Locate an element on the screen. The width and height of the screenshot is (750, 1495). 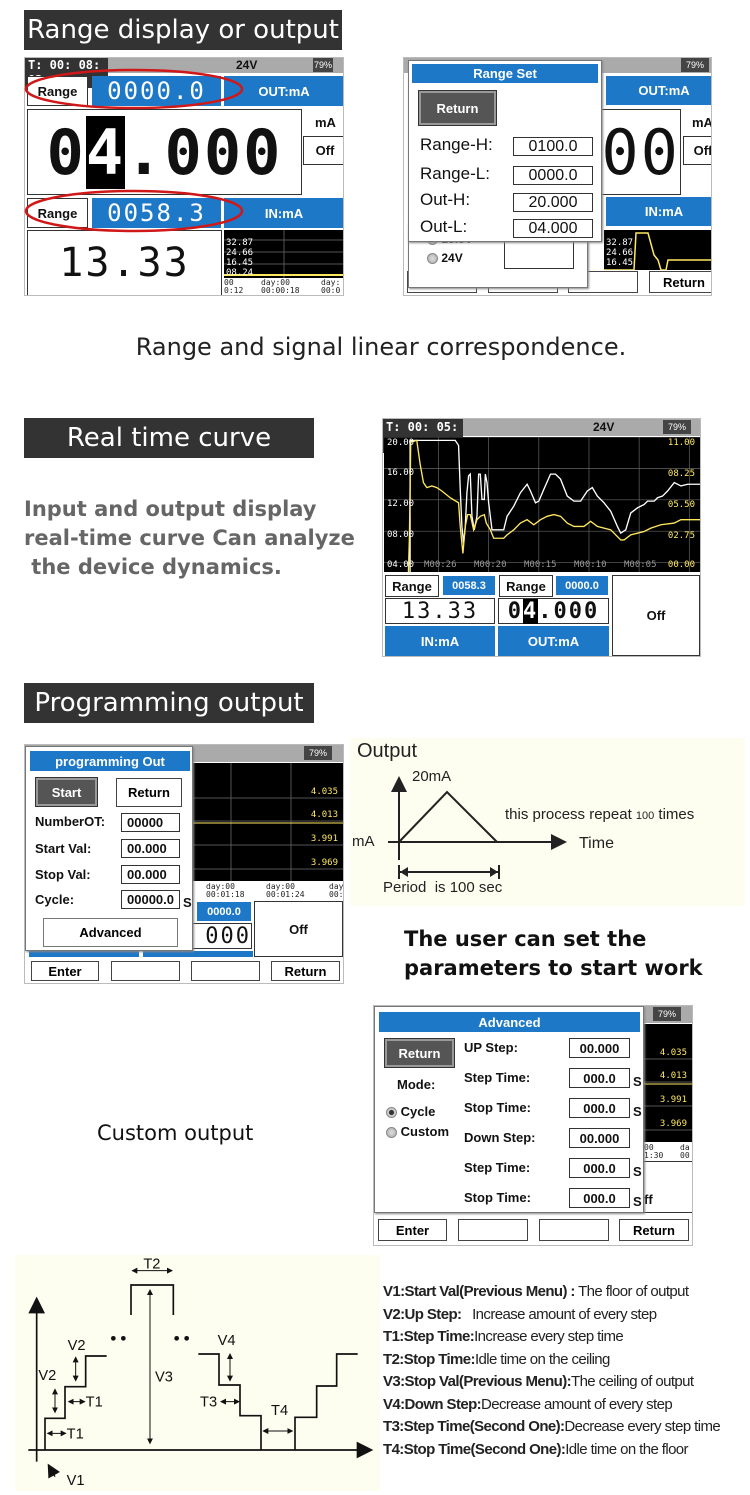
label-t2: T2 is located at coordinates (151, 1264).